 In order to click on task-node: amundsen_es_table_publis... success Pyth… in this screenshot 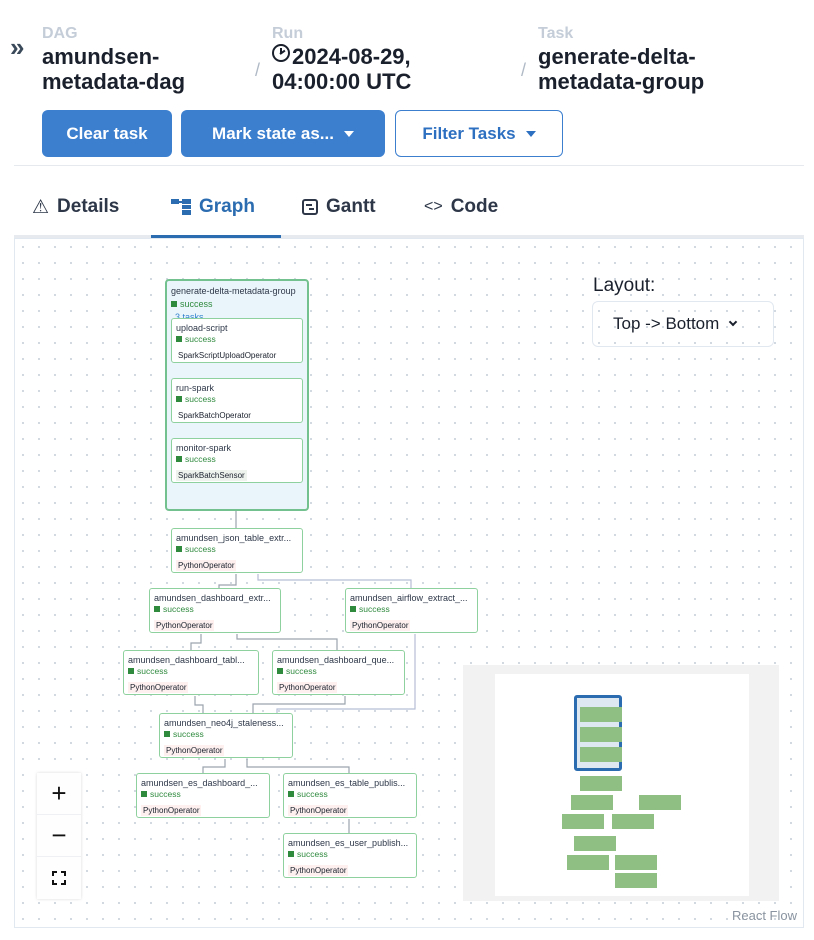, I will do `click(350, 795)`.